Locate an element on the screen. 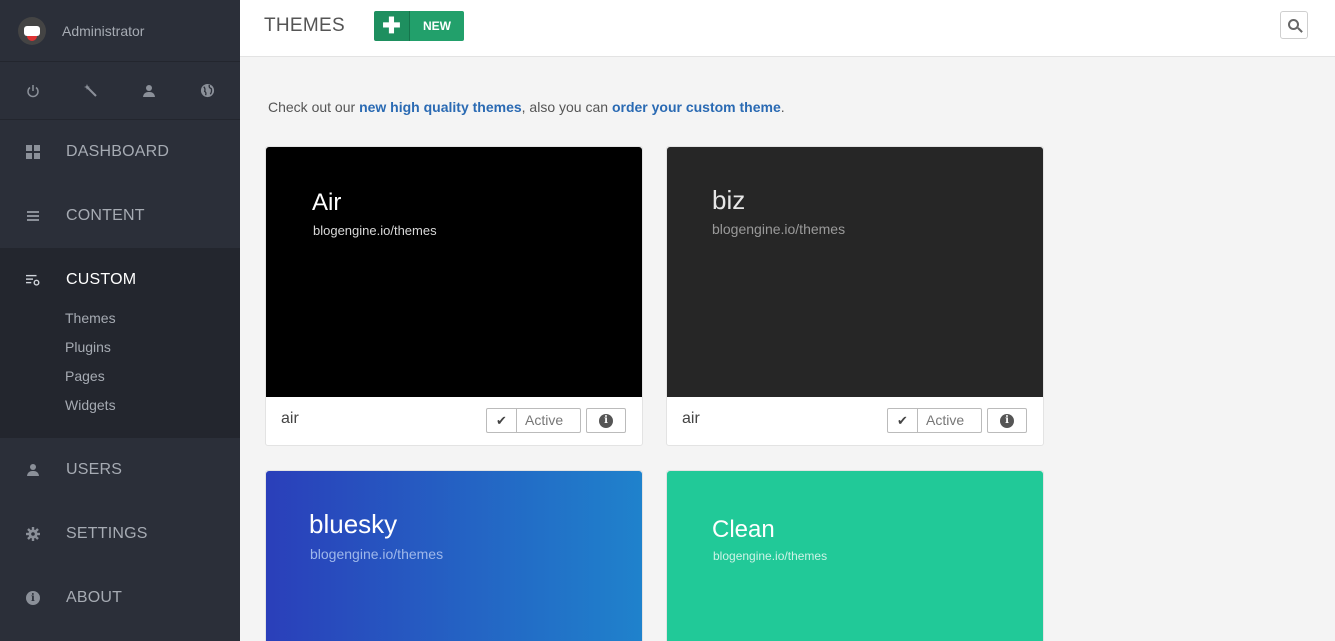 The width and height of the screenshot is (1335, 641). nav-users: USERS is located at coordinates (120, 470).